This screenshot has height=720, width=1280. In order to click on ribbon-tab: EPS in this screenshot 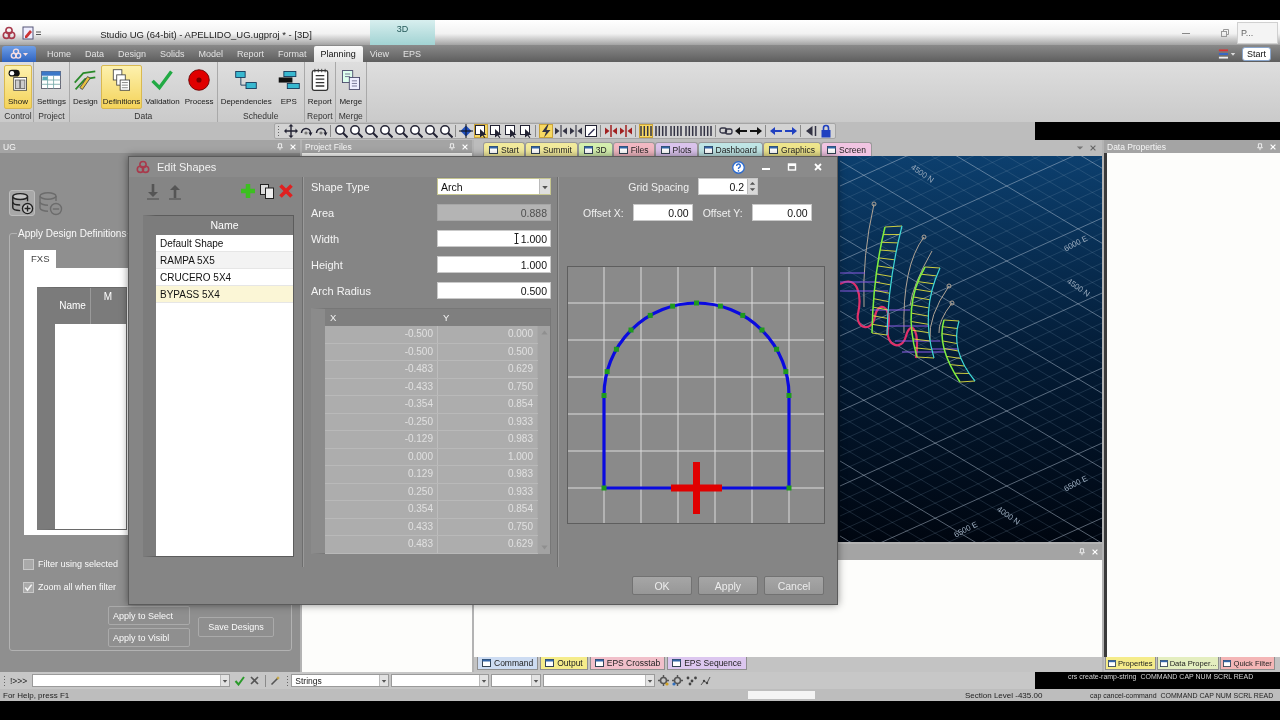, I will do `click(412, 54)`.